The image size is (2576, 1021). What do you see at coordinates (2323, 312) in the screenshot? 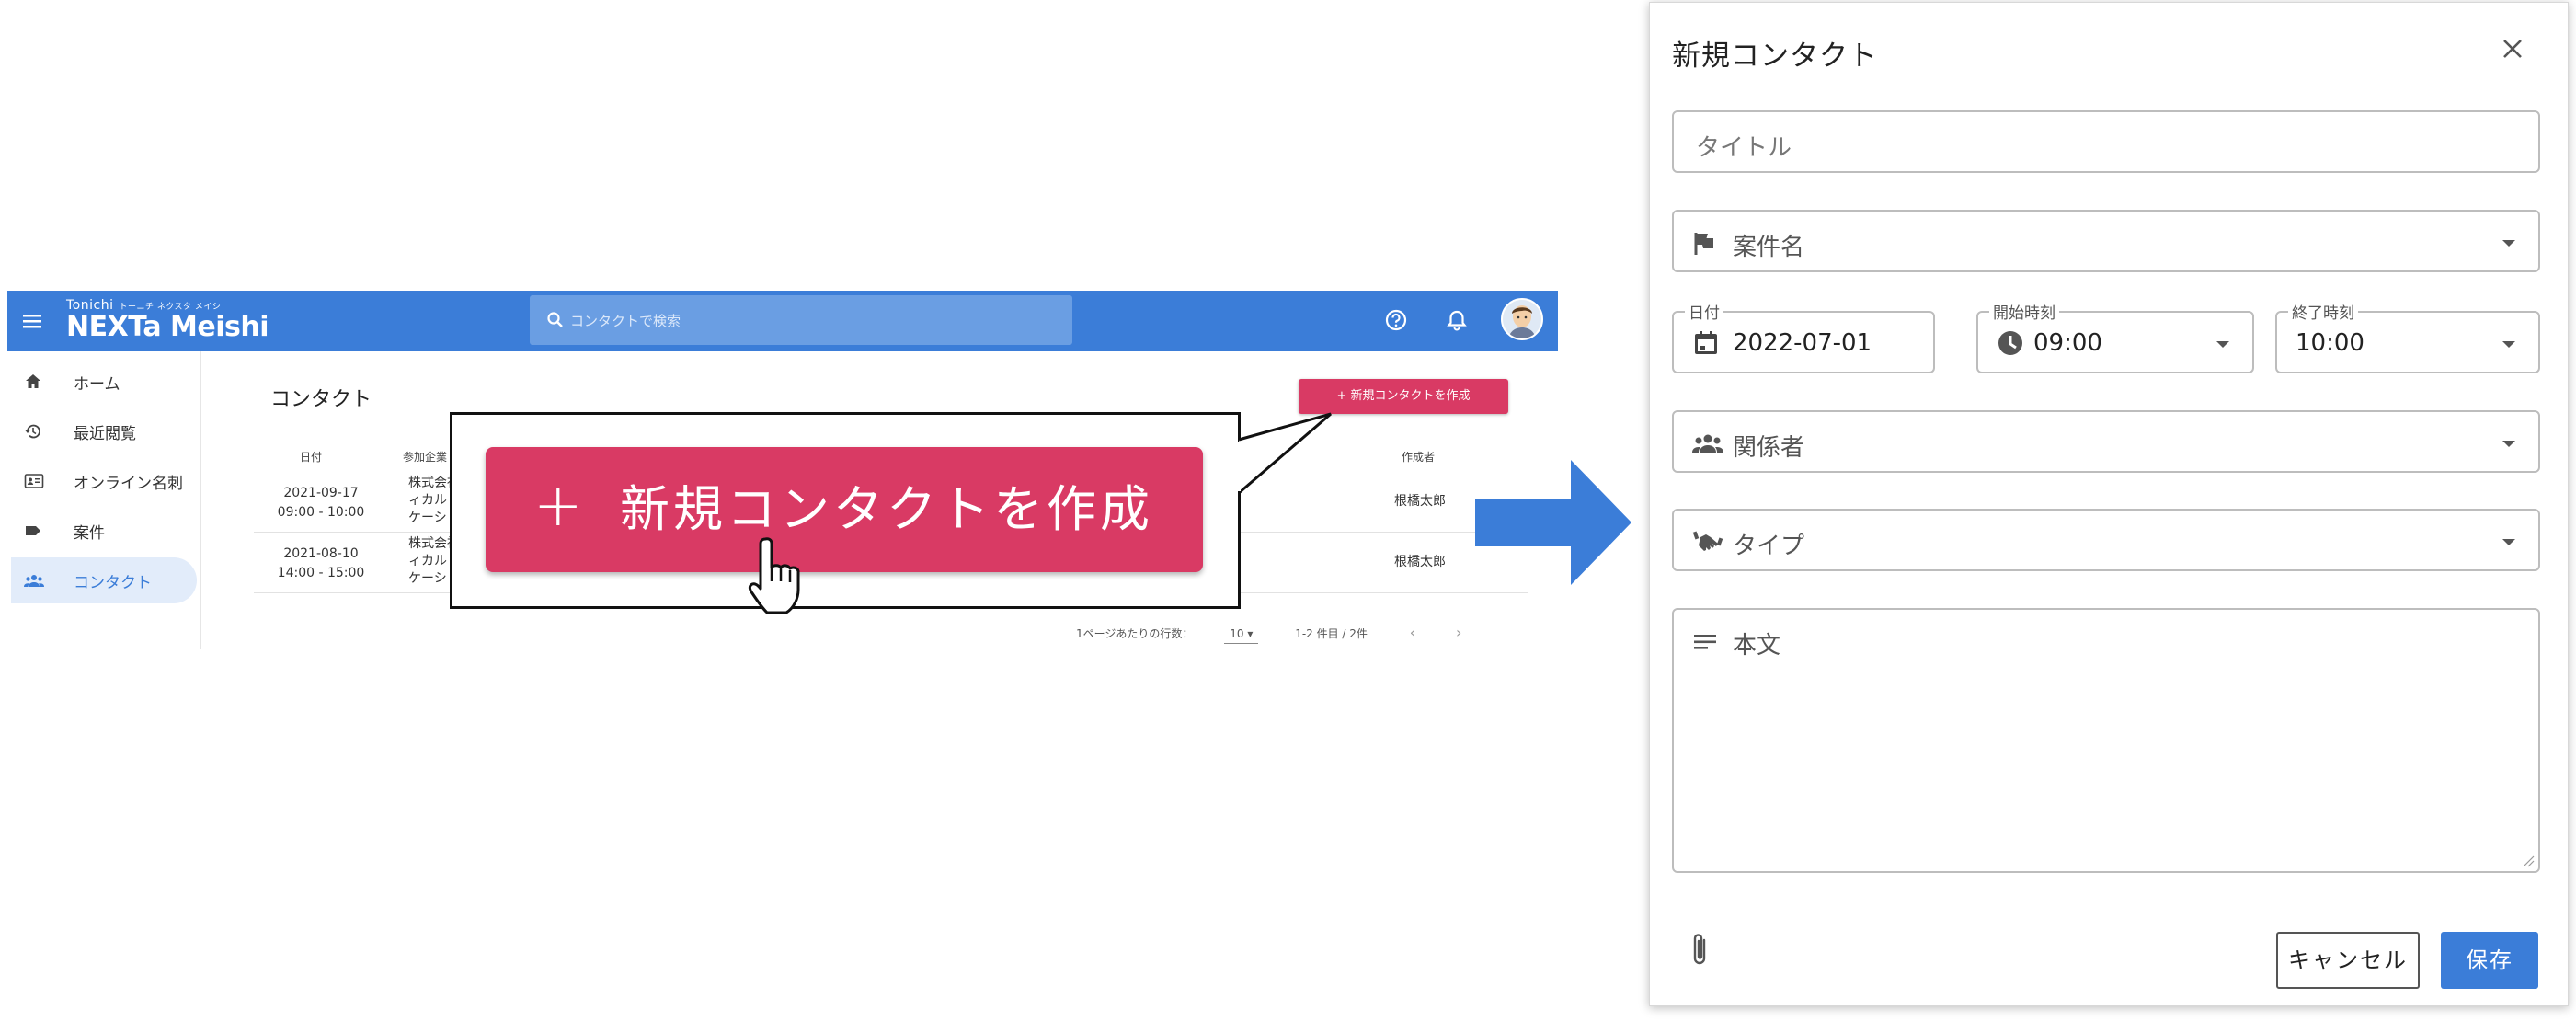
I see `end-time-label: 終了時刻` at bounding box center [2323, 312].